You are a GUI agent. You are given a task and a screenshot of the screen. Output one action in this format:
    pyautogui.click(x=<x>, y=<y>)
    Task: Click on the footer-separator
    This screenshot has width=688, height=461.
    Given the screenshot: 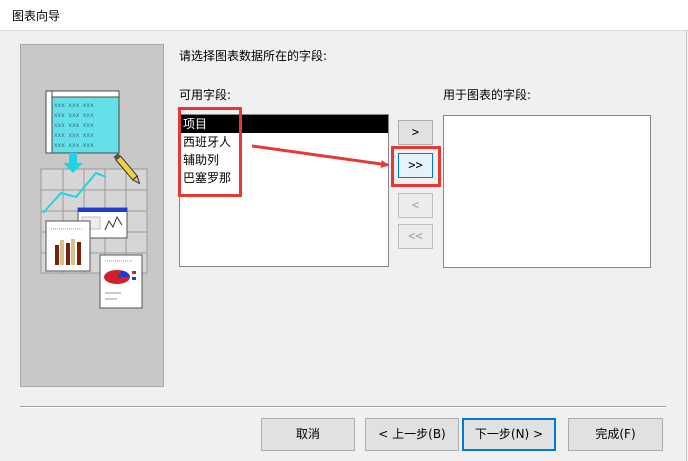 What is the action you would take?
    pyautogui.click(x=343, y=407)
    